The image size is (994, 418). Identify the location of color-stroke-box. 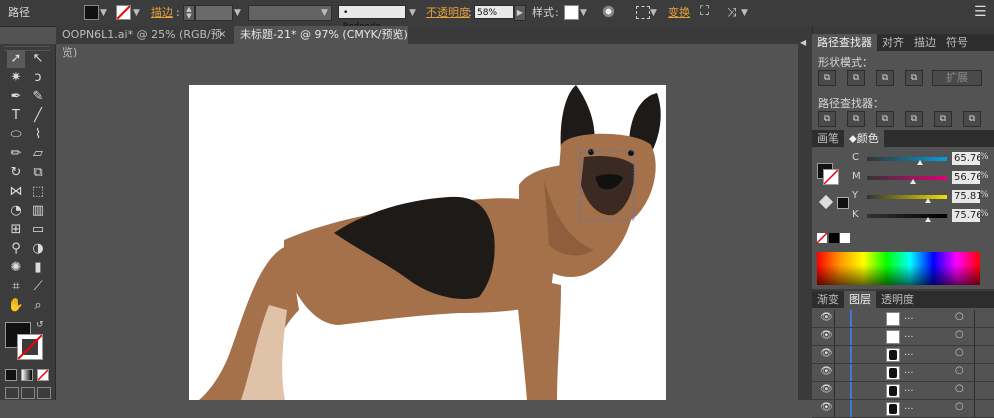
(831, 177).